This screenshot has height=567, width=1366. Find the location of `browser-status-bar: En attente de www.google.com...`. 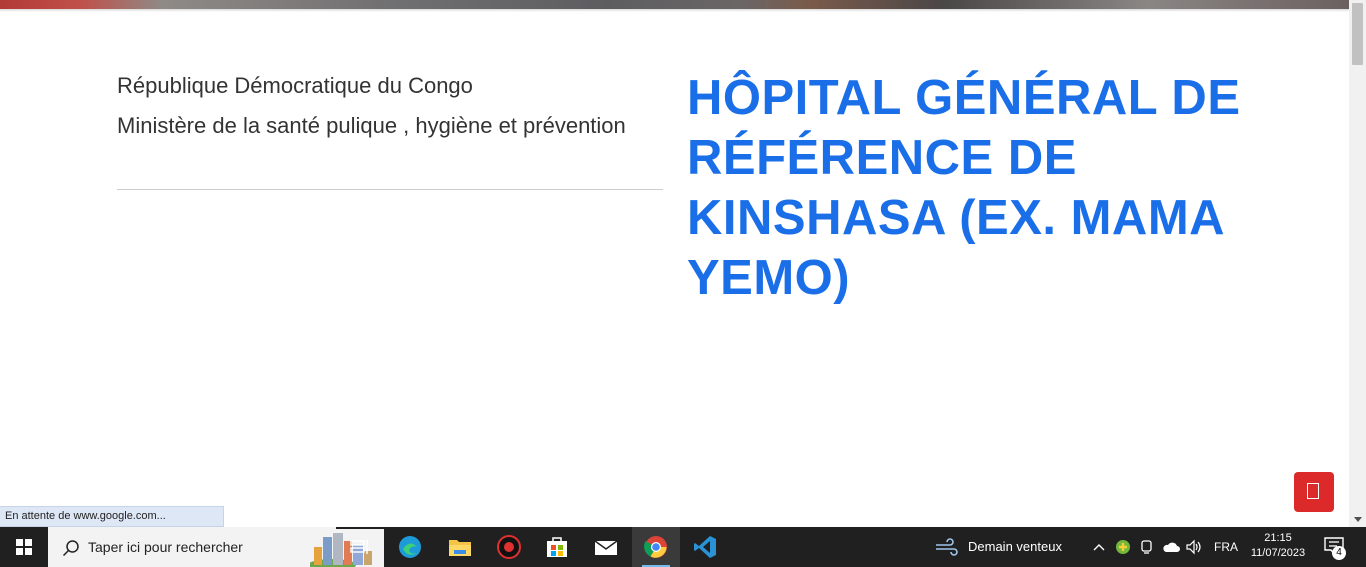

browser-status-bar: En attente de www.google.com... is located at coordinates (112, 516).